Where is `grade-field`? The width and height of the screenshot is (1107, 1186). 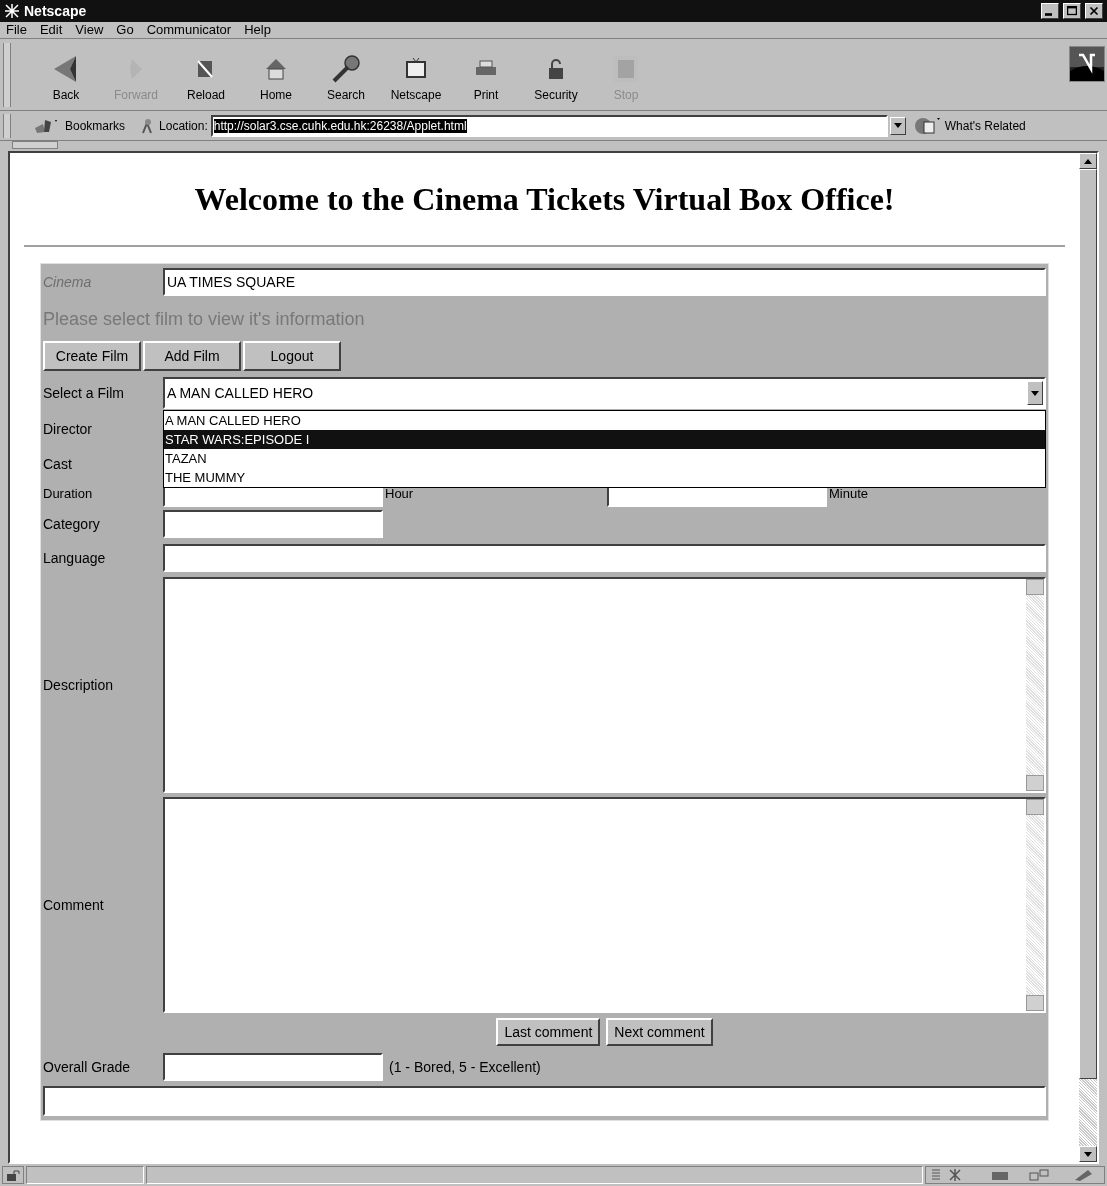
grade-field is located at coordinates (273, 1067).